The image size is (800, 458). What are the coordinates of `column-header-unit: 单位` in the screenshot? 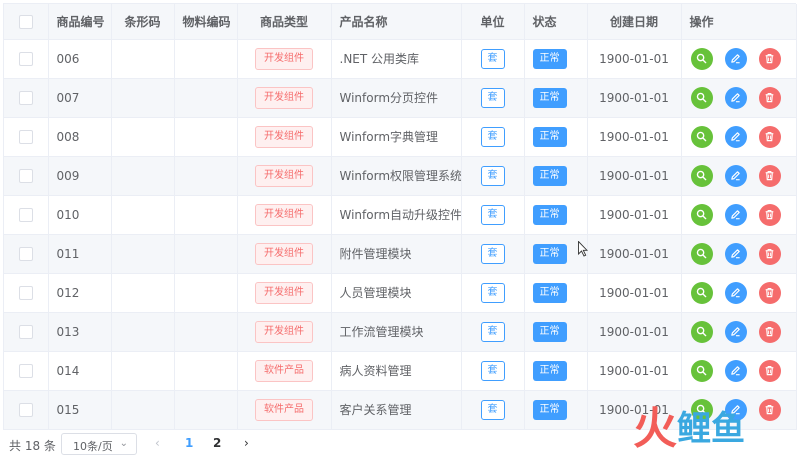 It's located at (493, 22).